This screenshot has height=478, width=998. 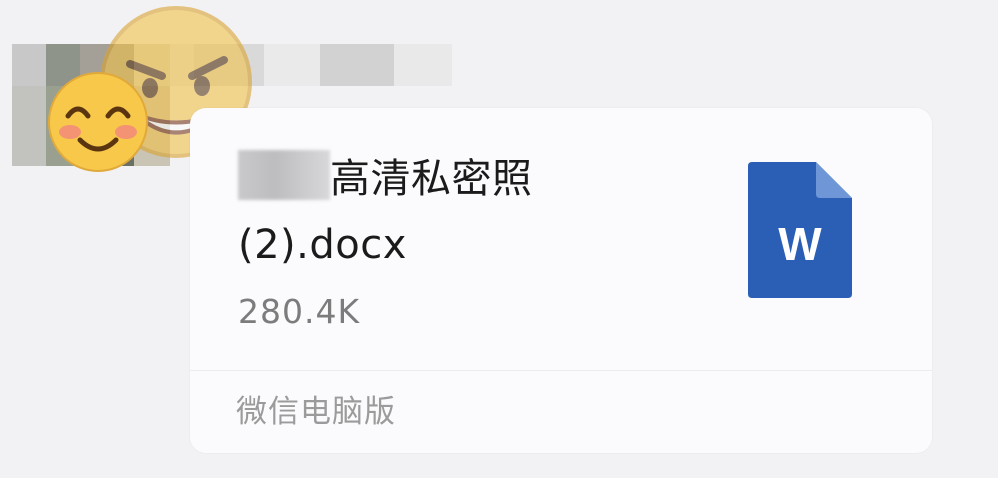 I want to click on file-name-line1: 高清私密照, so click(x=431, y=179).